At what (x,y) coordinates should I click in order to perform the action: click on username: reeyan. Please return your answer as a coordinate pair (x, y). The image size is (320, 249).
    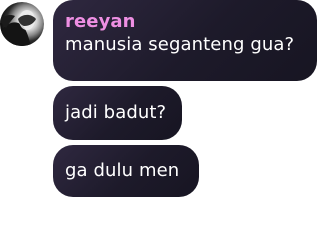
    Looking at the image, I should click on (185, 22).